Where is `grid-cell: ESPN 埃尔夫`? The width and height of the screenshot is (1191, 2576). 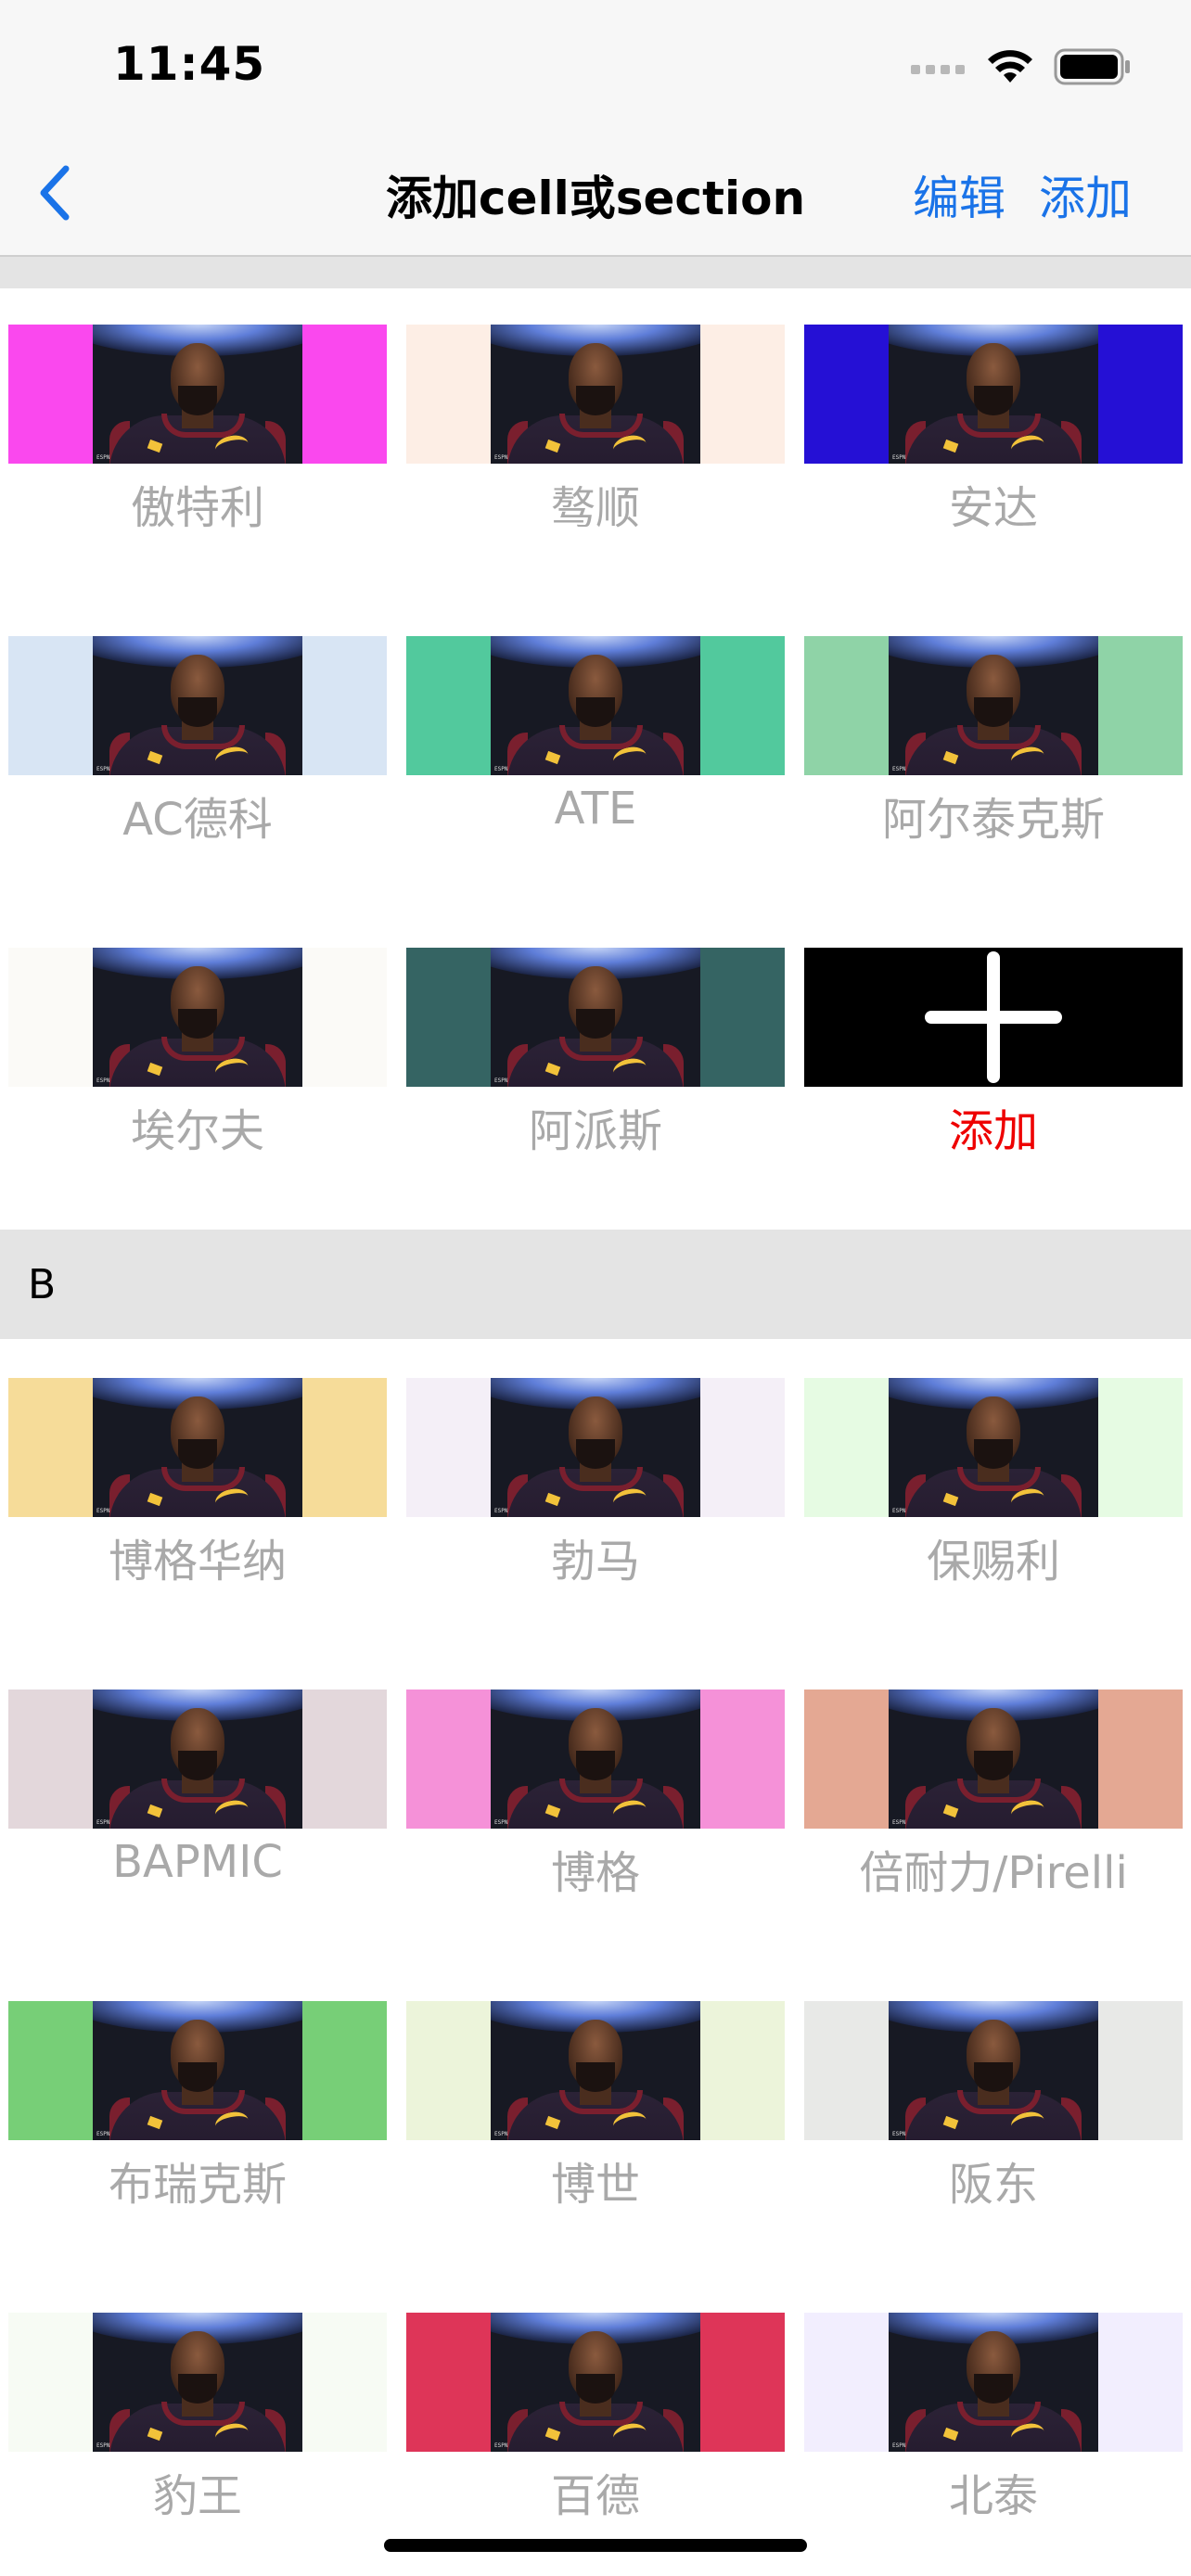
grid-cell: ESPN 埃尔夫 is located at coordinates (197, 1059).